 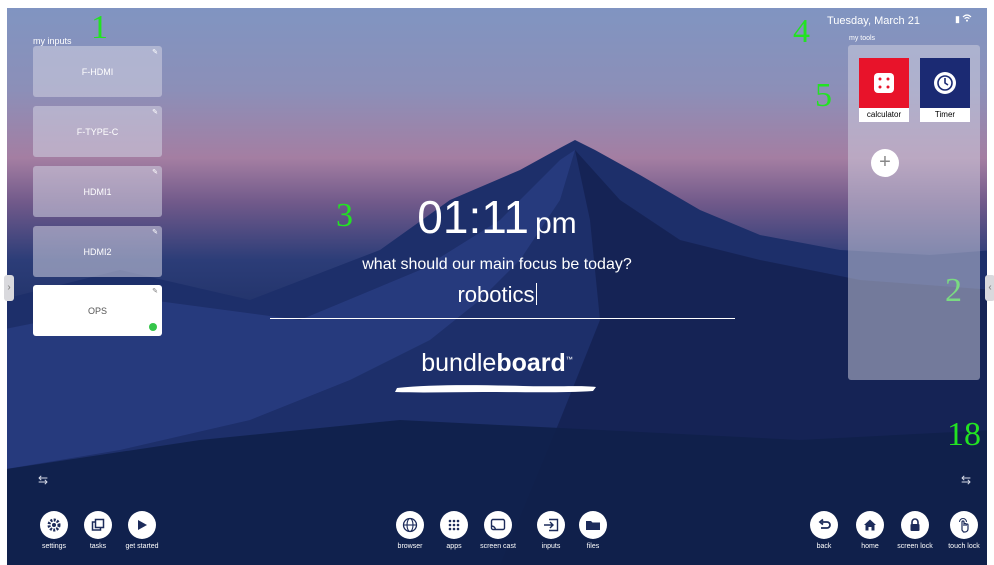 I want to click on tools-title: my tools, so click(x=862, y=38).